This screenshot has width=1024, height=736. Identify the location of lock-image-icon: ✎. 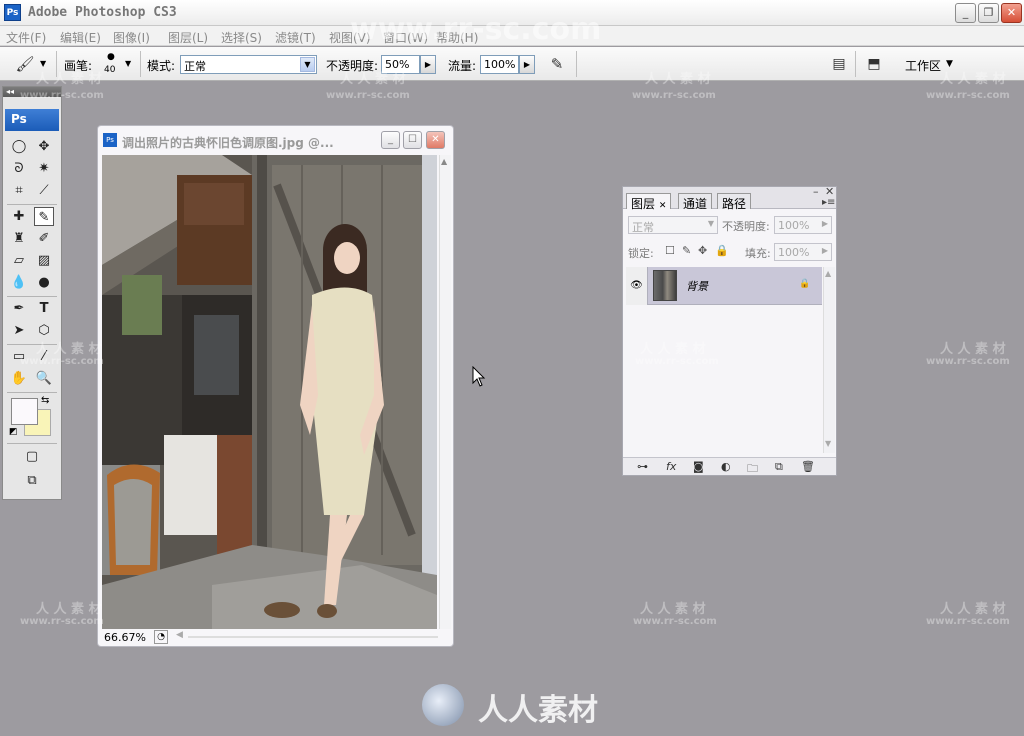
(686, 250).